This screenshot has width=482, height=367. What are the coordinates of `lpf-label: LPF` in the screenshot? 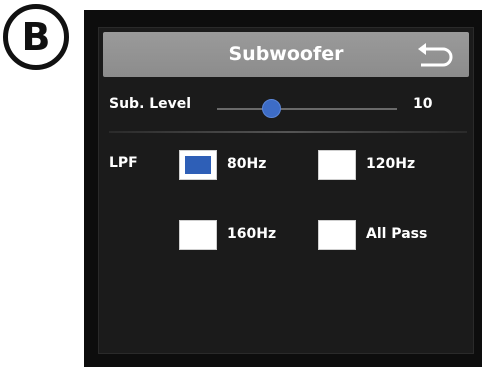 It's located at (123, 163).